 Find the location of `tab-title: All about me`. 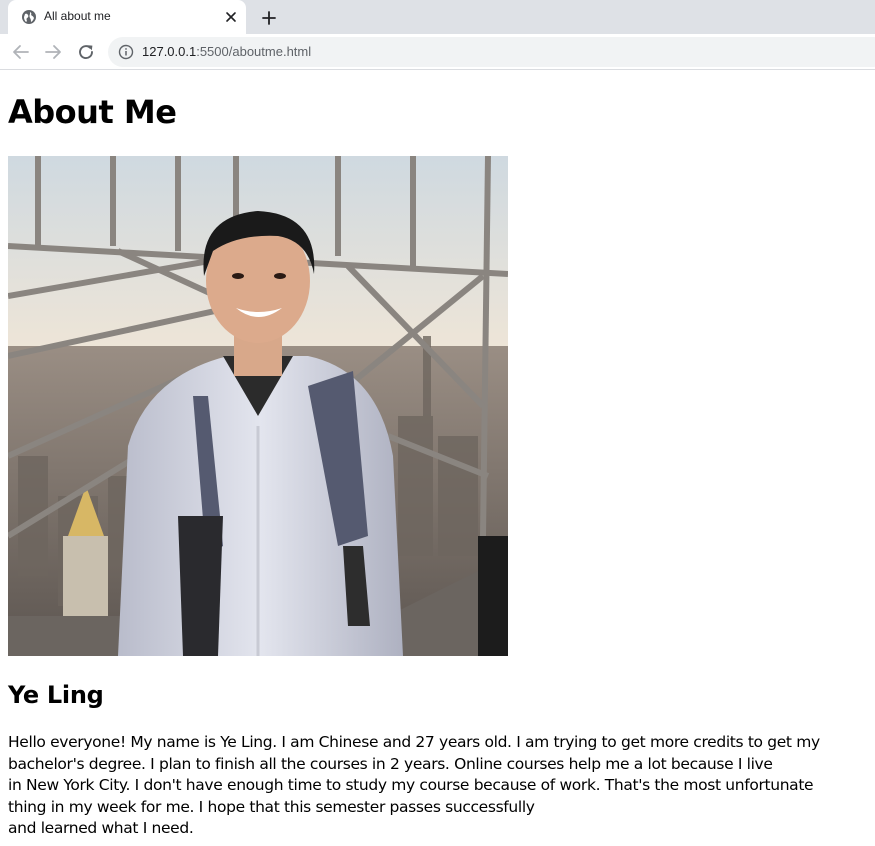

tab-title: All about me is located at coordinates (77, 16).